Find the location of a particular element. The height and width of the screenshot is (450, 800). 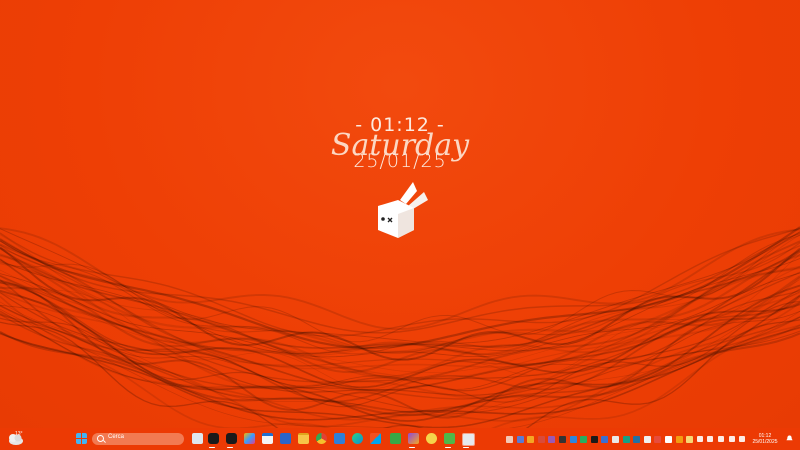

photos-icon is located at coordinates (249, 438).